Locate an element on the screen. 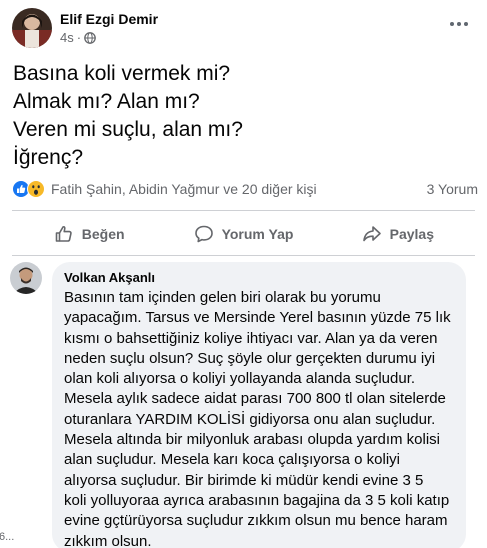 This screenshot has height=548, width=487. comment-button: Yorum Yap is located at coordinates (243, 234).